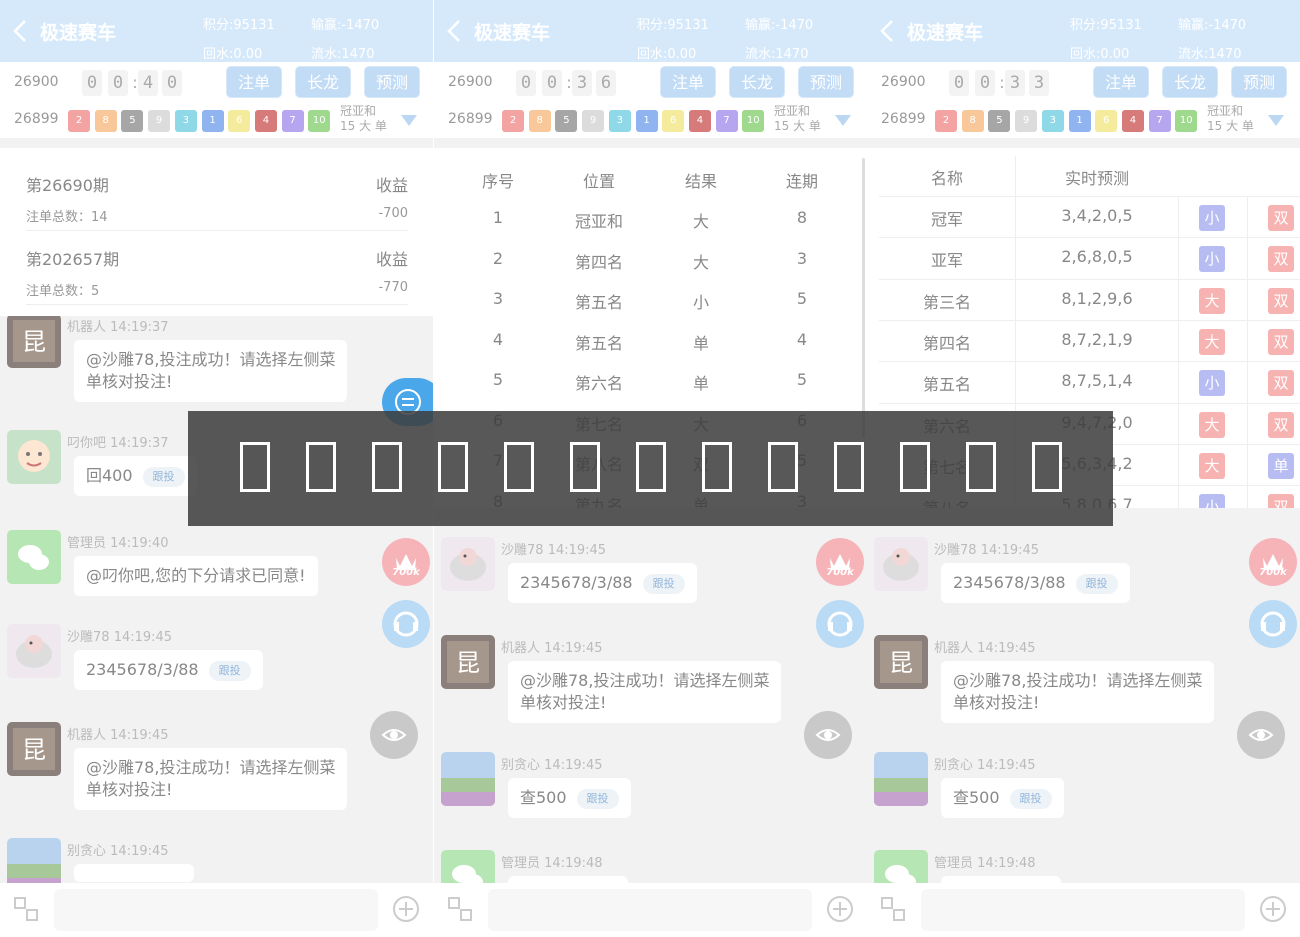 The height and width of the screenshot is (937, 1300). What do you see at coordinates (1212, 300) in the screenshot?
I see `predict-size-tag: 大` at bounding box center [1212, 300].